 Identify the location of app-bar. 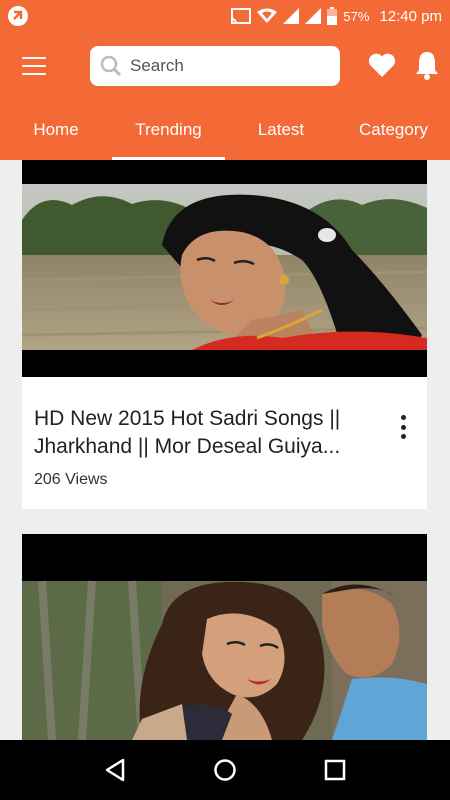
(225, 66).